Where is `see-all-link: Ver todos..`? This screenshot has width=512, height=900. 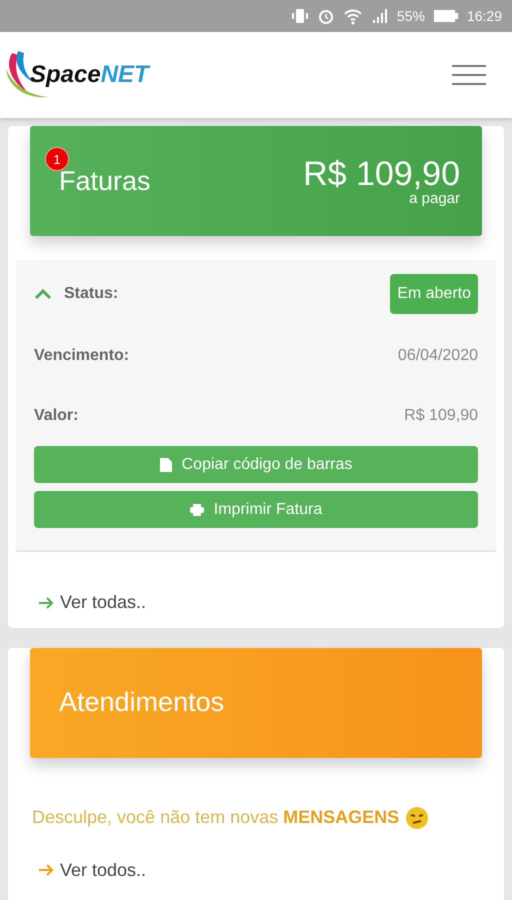
see-all-link: Ver todos.. is located at coordinates (92, 870).